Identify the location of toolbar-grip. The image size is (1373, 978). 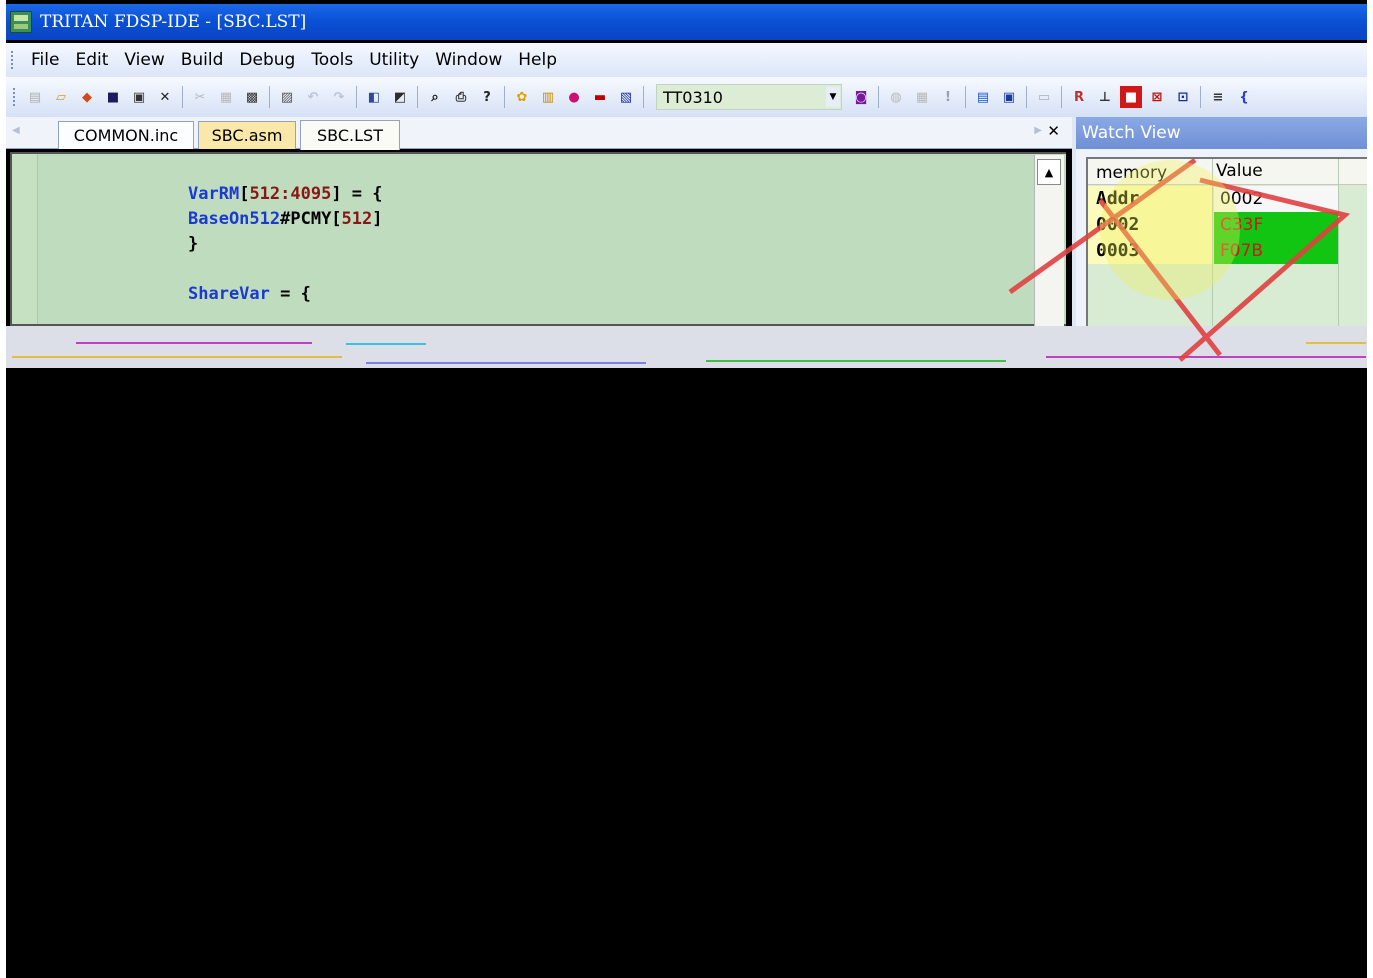
(14, 97).